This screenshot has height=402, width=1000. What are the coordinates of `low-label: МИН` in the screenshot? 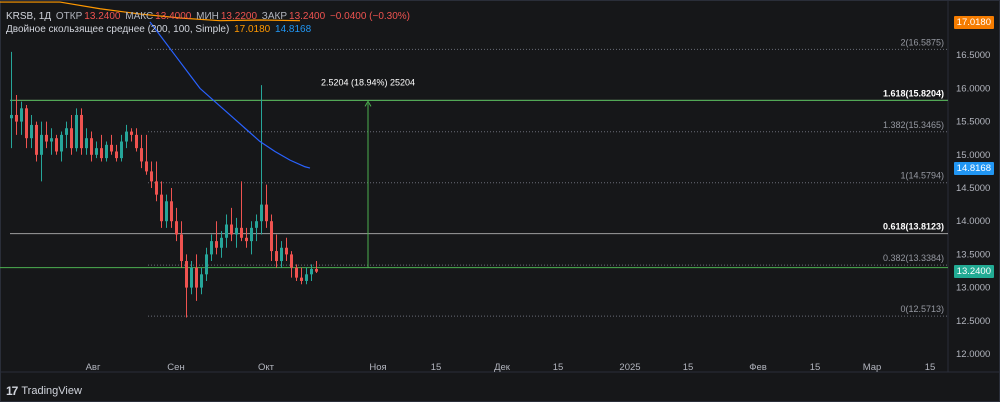 It's located at (207, 16).